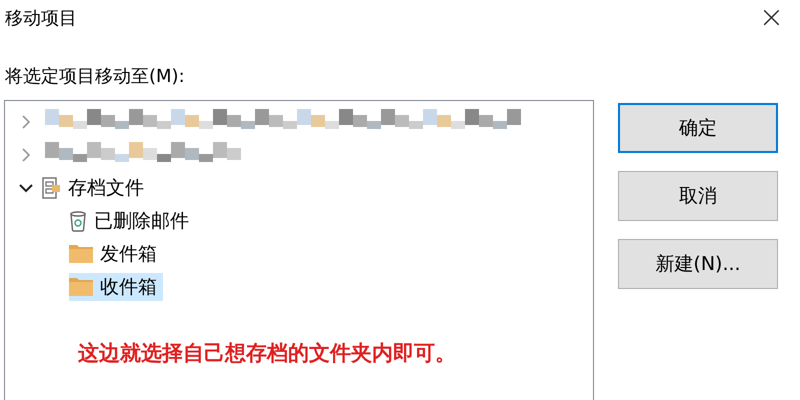 The image size is (800, 400). I want to click on dialog-button: 取消, so click(698, 196).